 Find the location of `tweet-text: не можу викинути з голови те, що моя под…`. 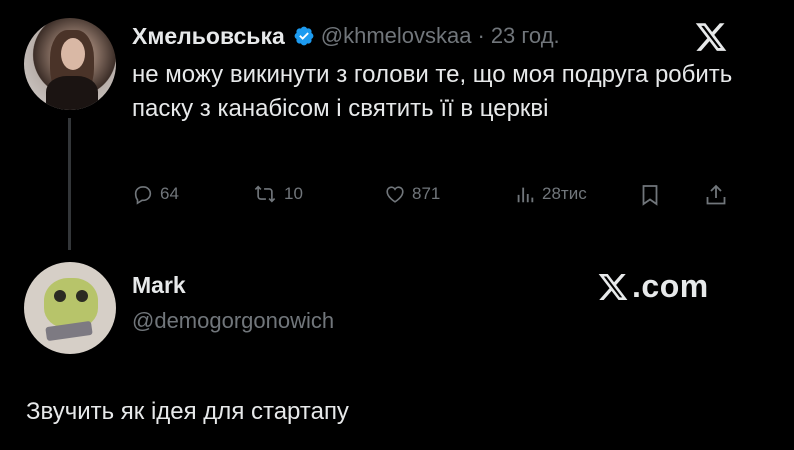

tweet-text: не можу викинути з голови те, що моя под… is located at coordinates (432, 91).